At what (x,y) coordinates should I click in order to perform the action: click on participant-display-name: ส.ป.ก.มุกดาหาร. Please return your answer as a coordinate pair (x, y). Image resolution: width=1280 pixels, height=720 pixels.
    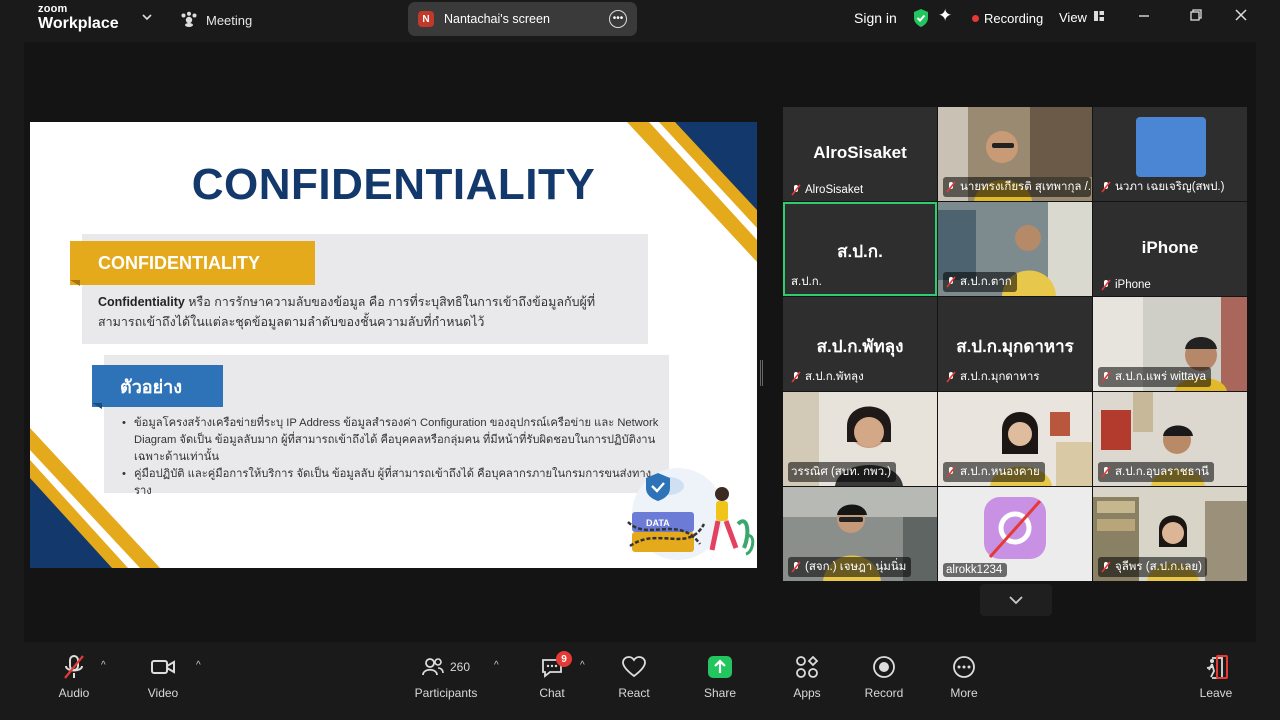
    Looking at the image, I should click on (1015, 346).